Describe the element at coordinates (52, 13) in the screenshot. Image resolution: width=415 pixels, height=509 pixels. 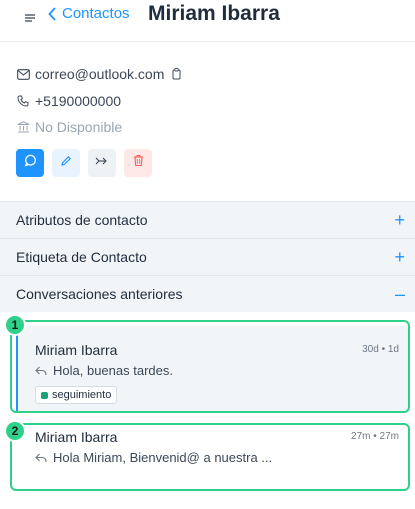
I see `chevron-left-icon` at that location.